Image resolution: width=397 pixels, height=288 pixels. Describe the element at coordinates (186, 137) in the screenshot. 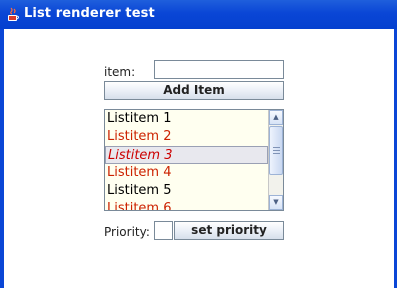

I see `list-item: Listitem 2` at that location.